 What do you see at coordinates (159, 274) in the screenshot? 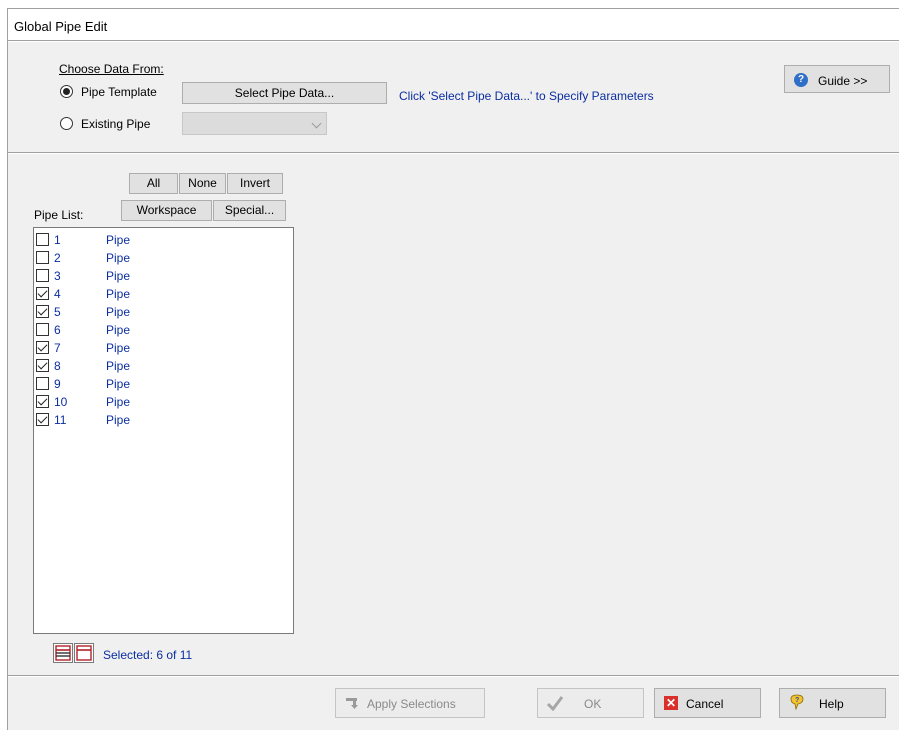
I see `pipe-list-item: 3 Pipe` at bounding box center [159, 274].